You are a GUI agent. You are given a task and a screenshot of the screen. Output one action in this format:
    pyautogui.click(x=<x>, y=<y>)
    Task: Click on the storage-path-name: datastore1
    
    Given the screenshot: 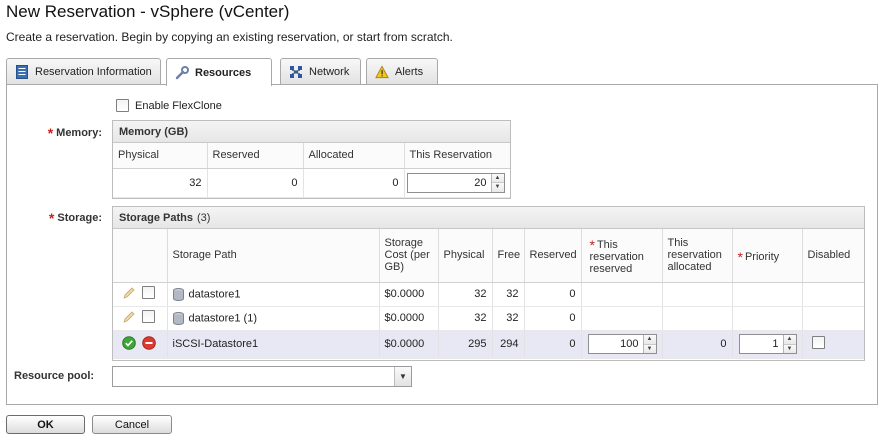 What is the action you would take?
    pyautogui.click(x=214, y=293)
    